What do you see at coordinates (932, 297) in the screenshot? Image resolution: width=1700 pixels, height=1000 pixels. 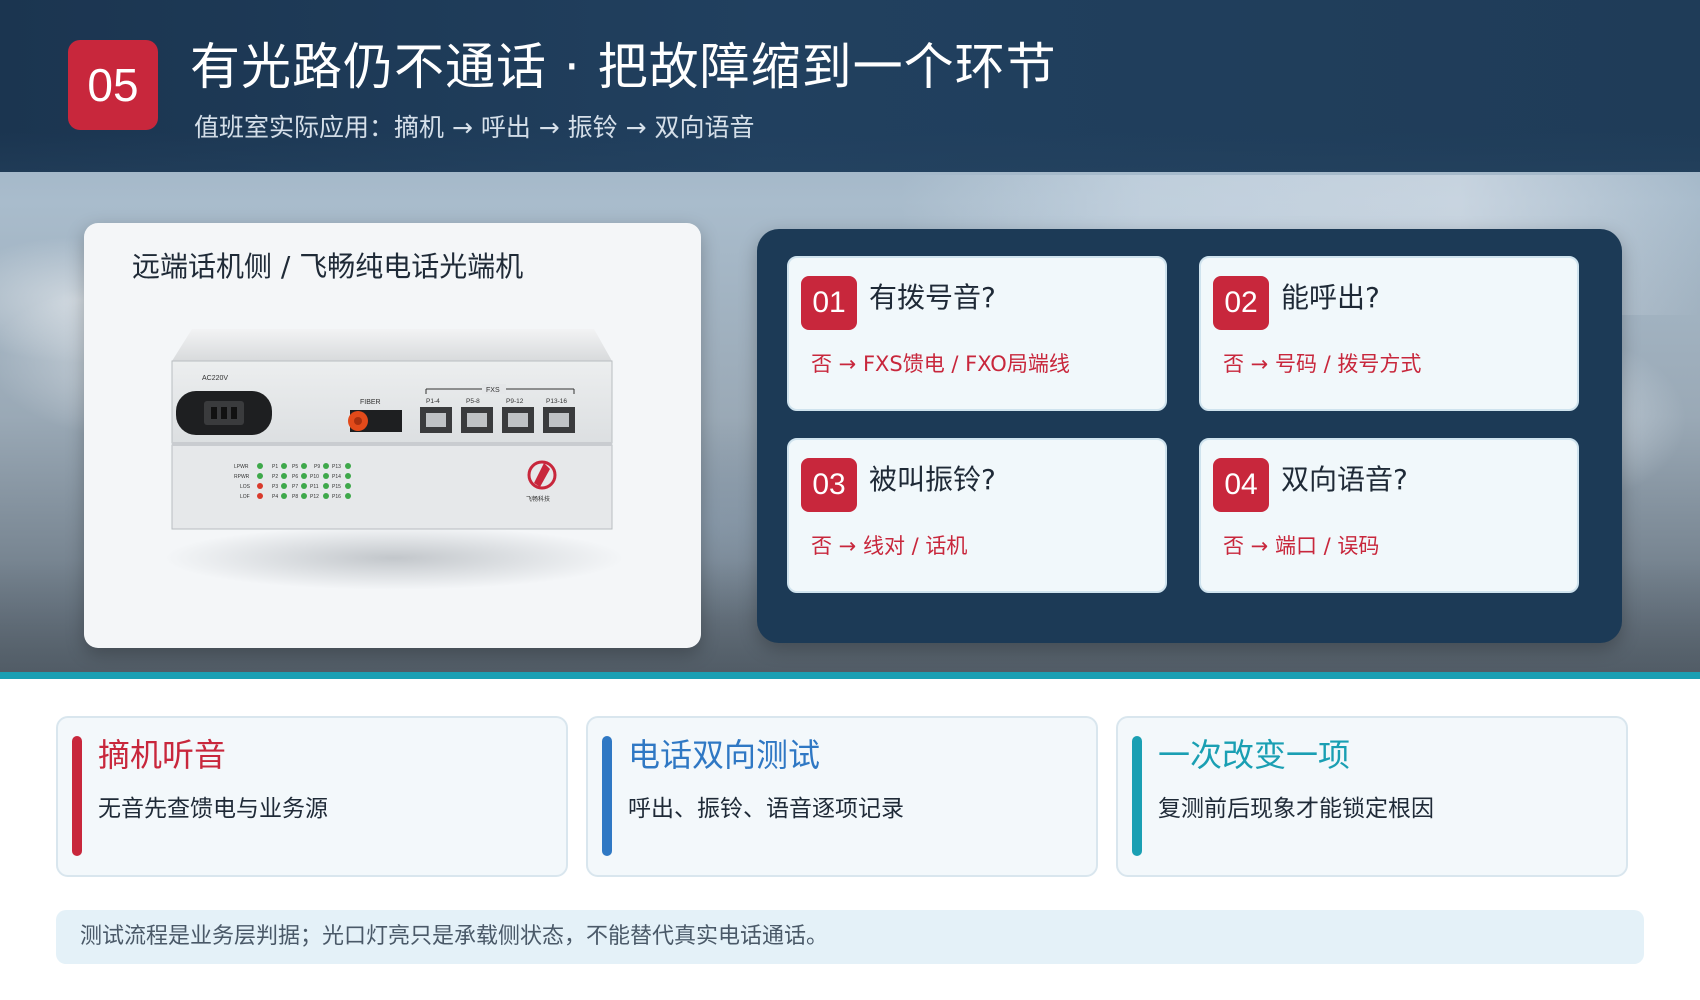 I see `check-question: 有拨号音?` at bounding box center [932, 297].